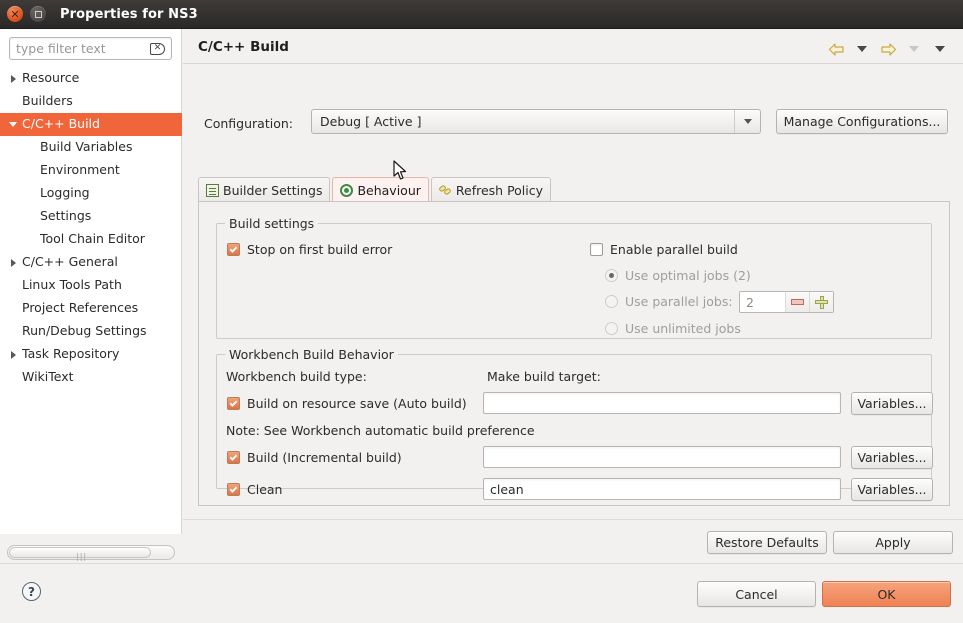 The width and height of the screenshot is (963, 623). Describe the element at coordinates (347, 190) in the screenshot. I see `behaviour-icon` at that location.